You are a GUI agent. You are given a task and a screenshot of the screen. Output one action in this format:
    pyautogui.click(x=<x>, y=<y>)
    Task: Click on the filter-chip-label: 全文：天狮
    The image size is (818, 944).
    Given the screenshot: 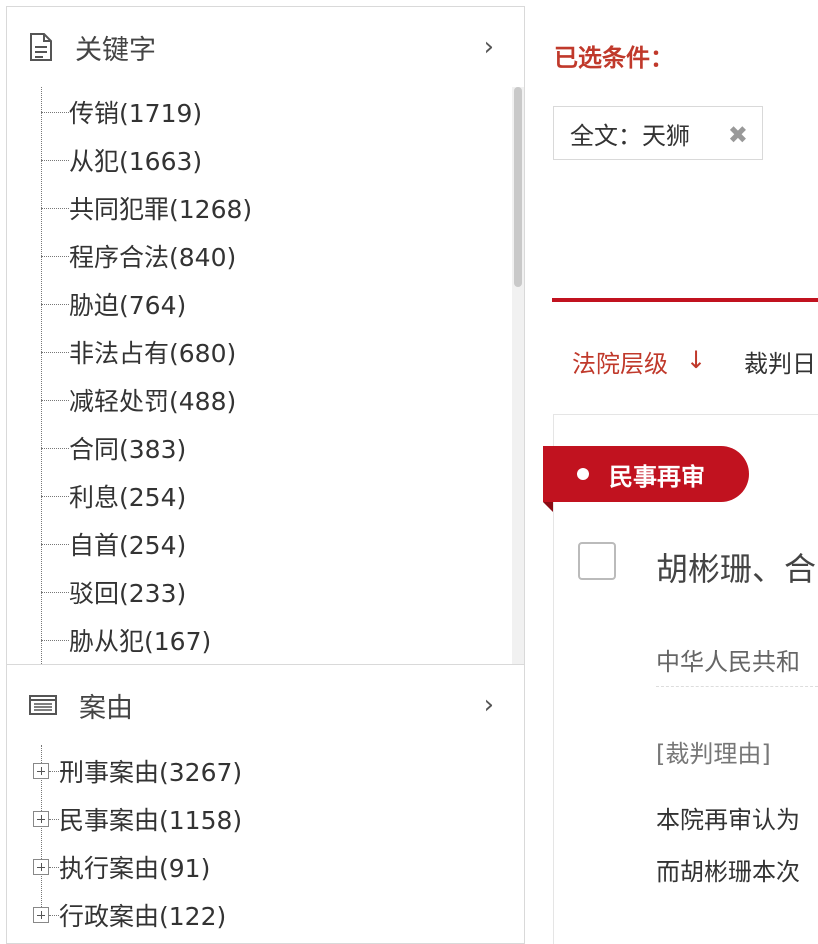 What is the action you would take?
    pyautogui.click(x=630, y=135)
    